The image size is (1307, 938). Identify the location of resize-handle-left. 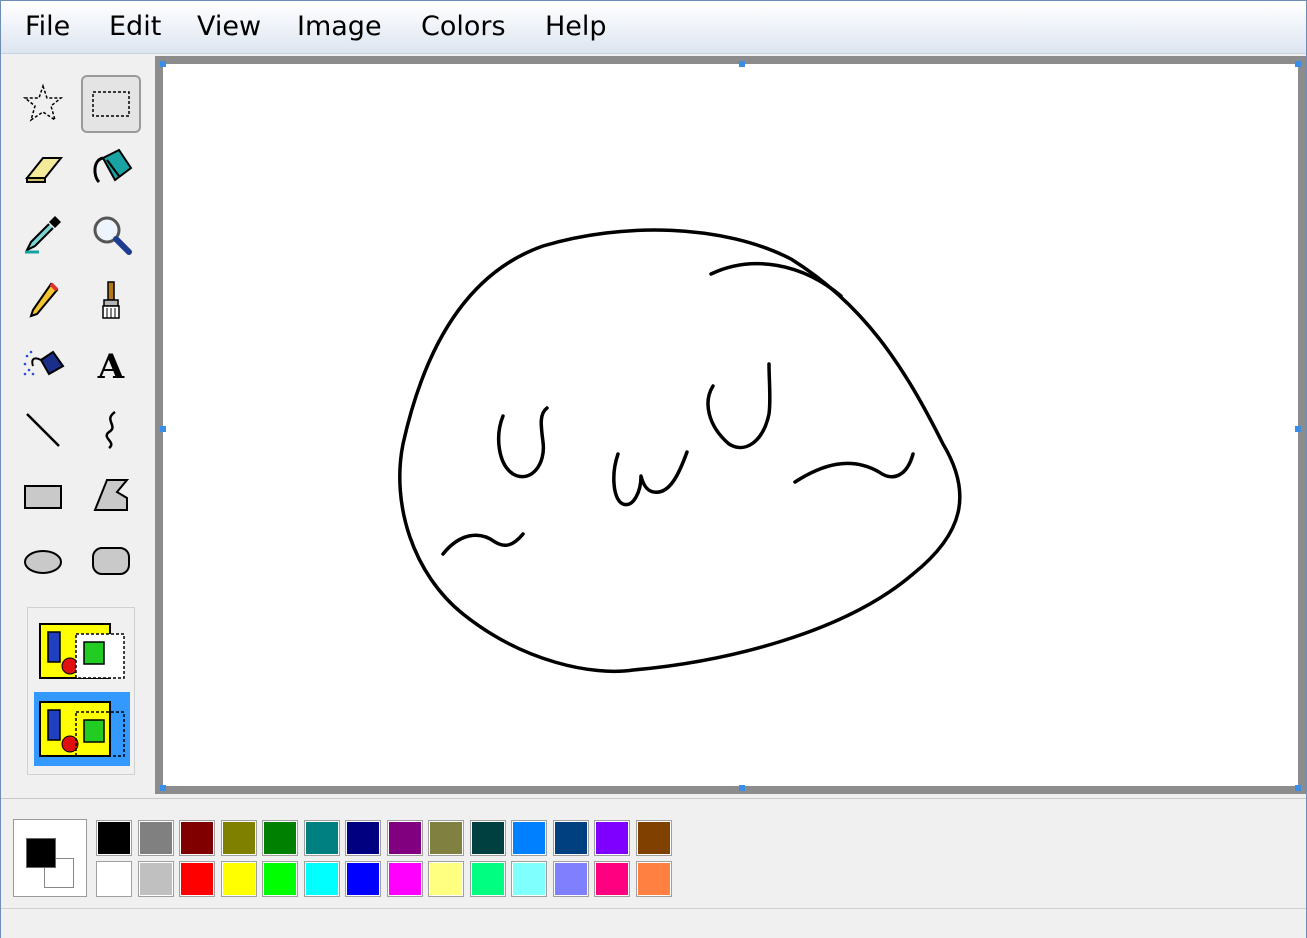
(163, 429).